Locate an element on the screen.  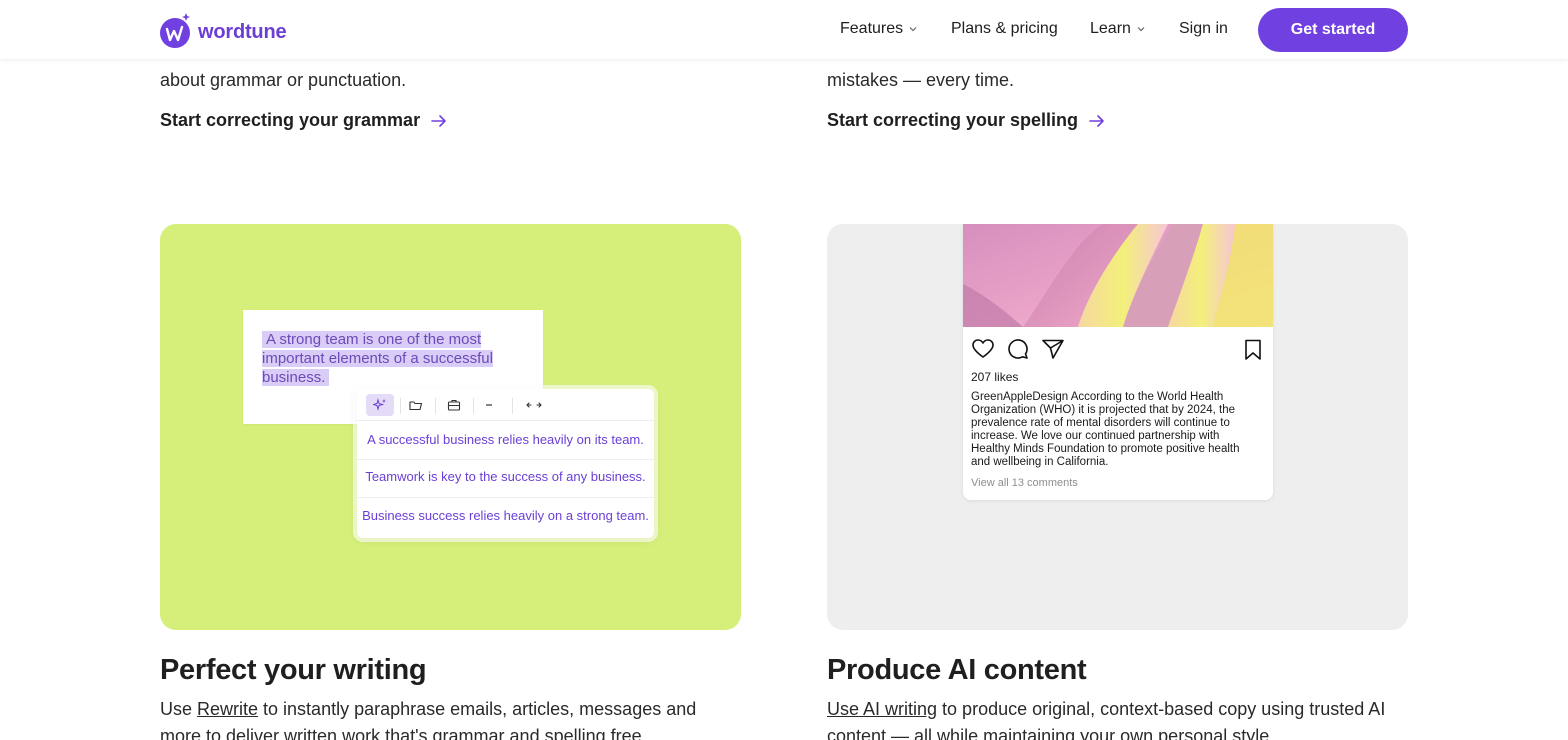
get-started-button: Get started is located at coordinates (1333, 30).